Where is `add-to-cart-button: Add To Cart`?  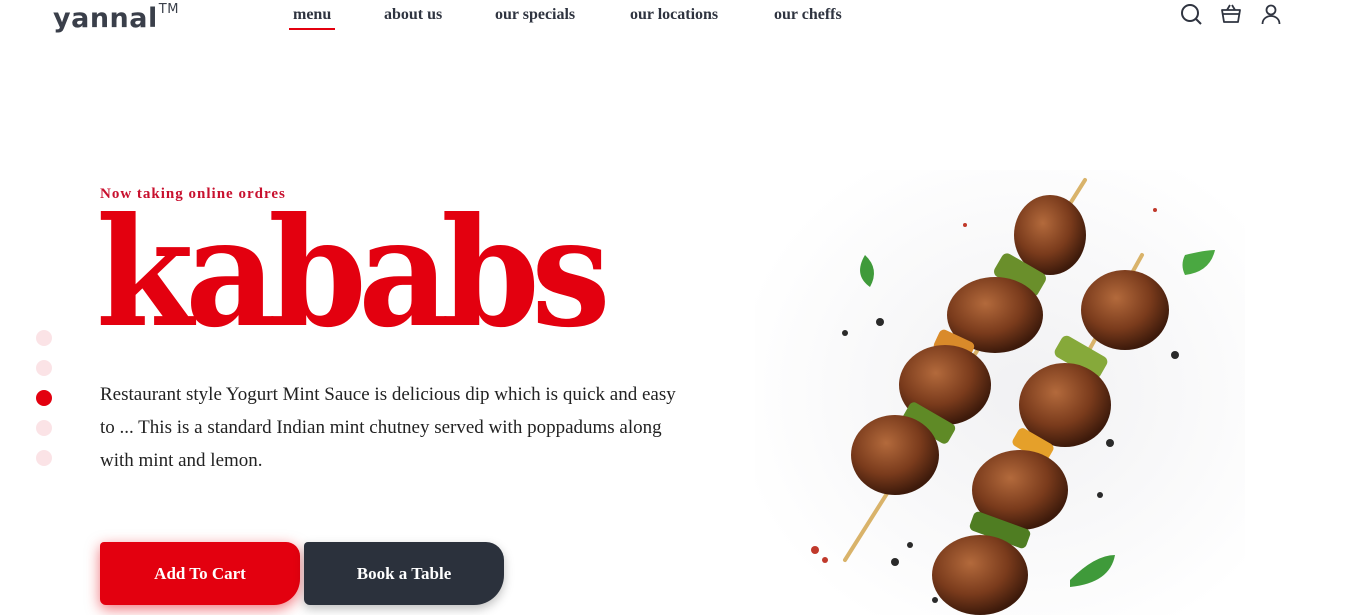
add-to-cart-button: Add To Cart is located at coordinates (200, 573).